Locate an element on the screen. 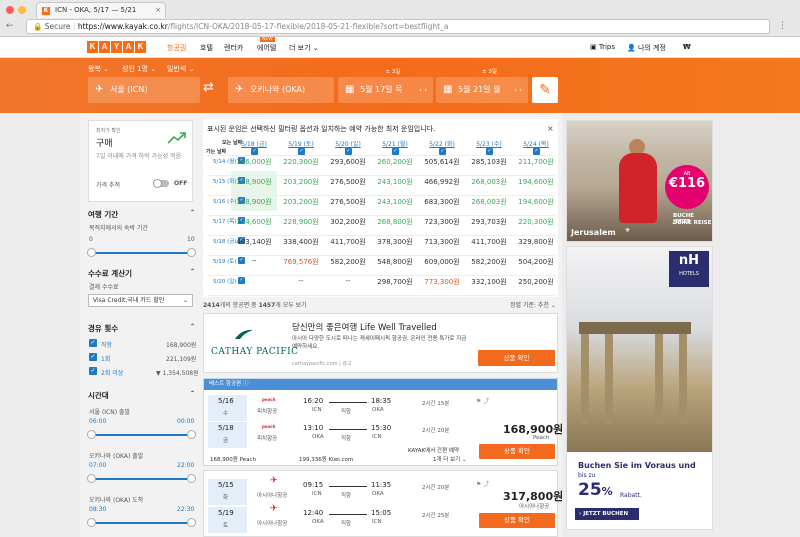 This screenshot has width=800, height=537. matrix-col-header: 5/21 (월) is located at coordinates (395, 143).